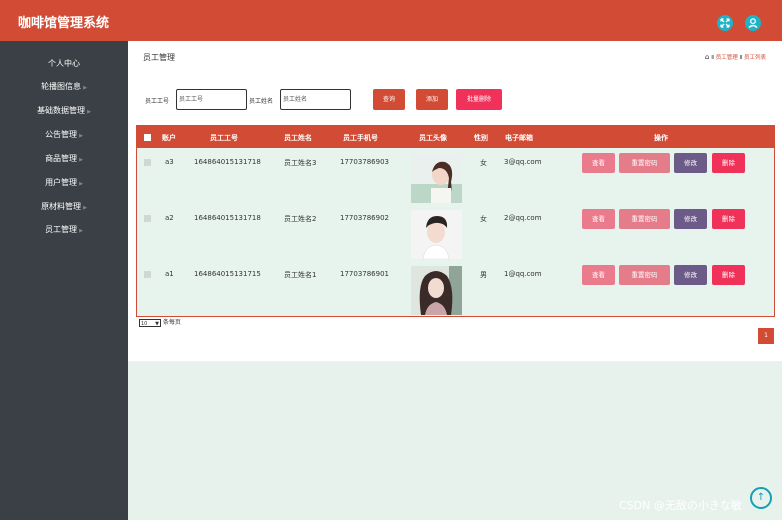 This screenshot has width=782, height=520. I want to click on sidebar-item-staff: 员工管理 ▶, so click(64, 229).